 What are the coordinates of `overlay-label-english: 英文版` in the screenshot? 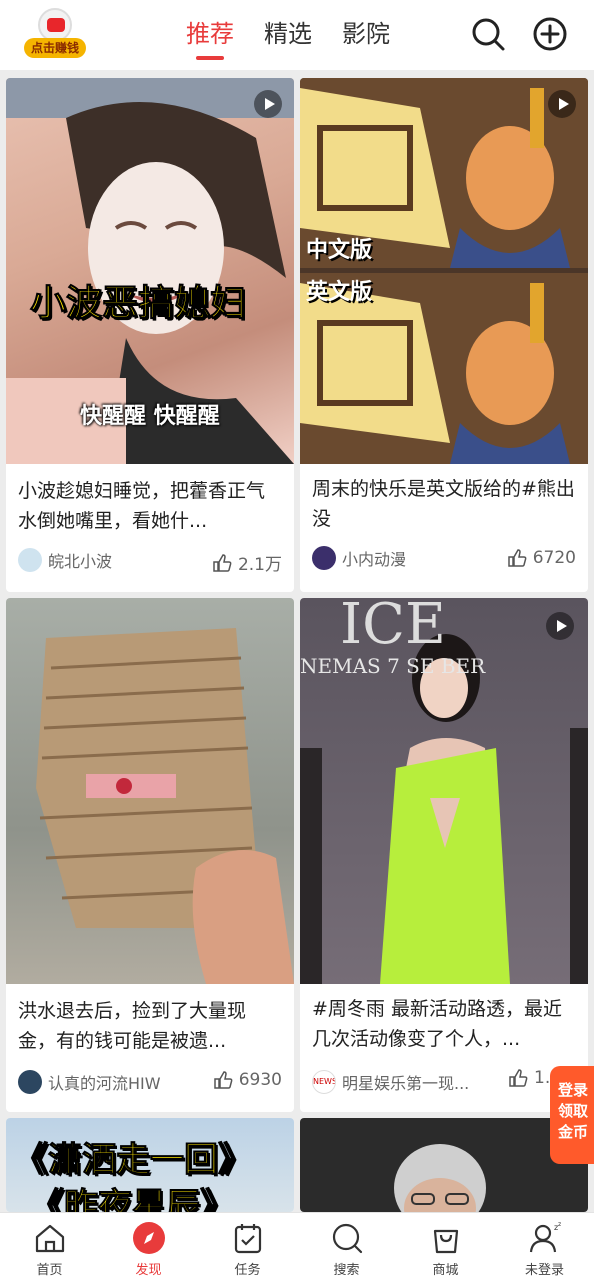 It's located at (339, 292).